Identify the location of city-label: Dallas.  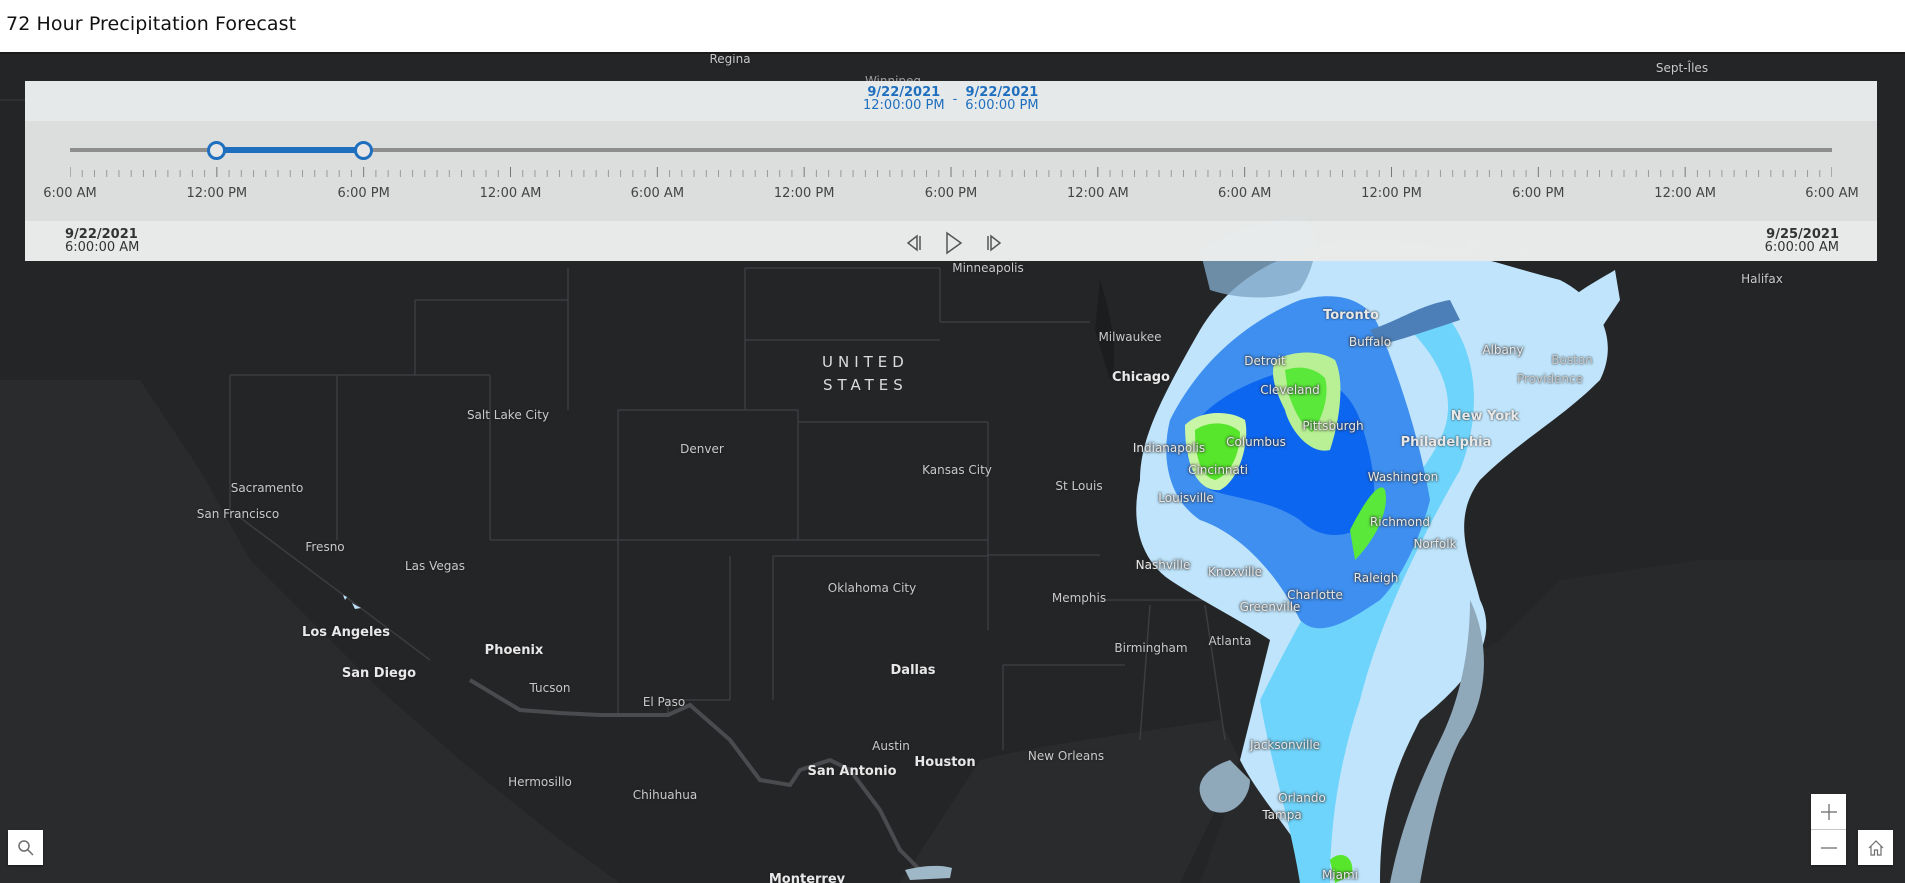
(913, 670).